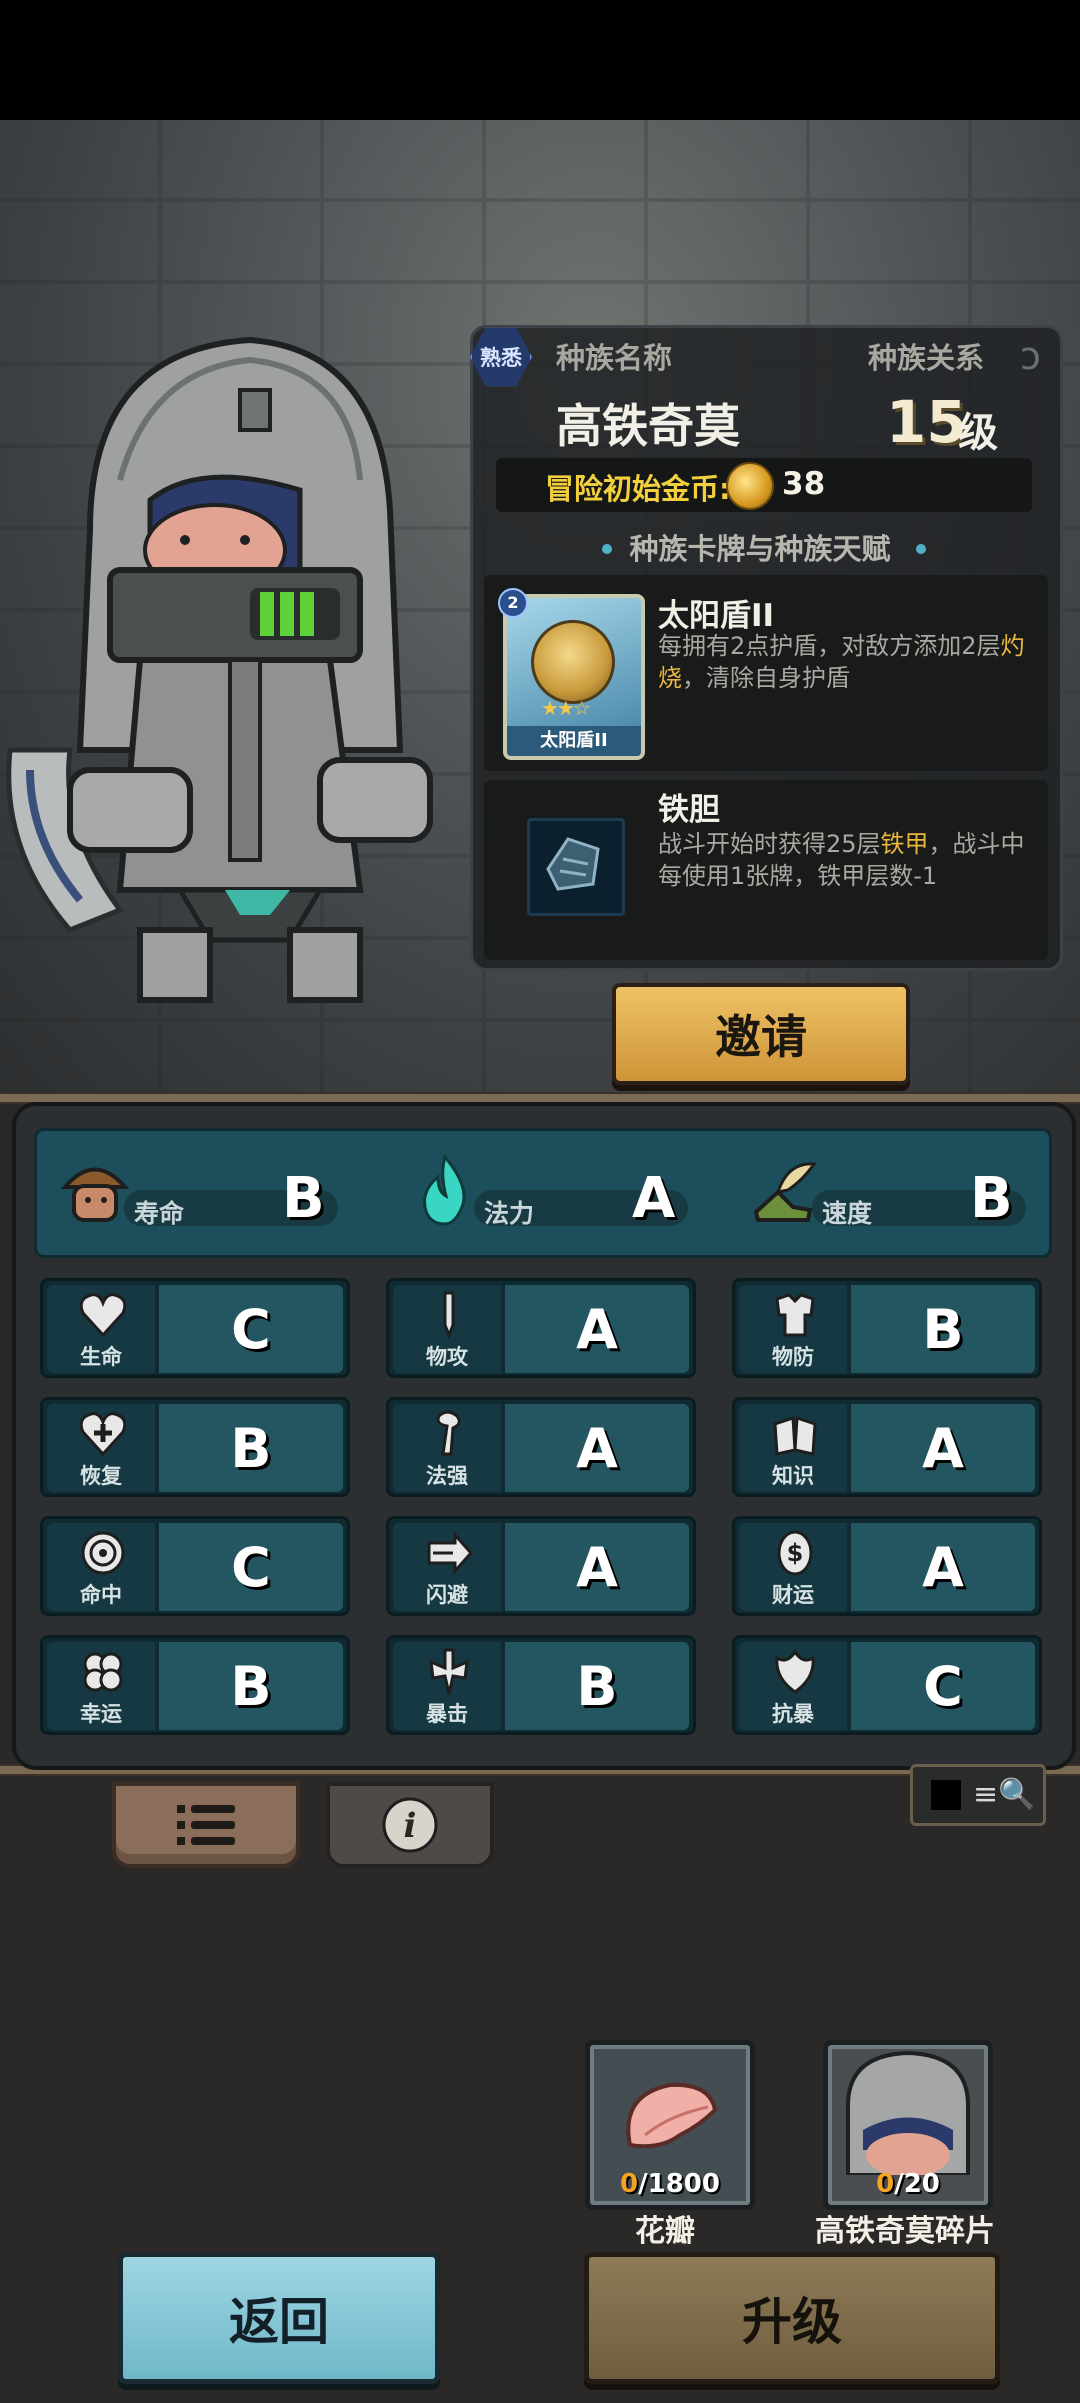 The height and width of the screenshot is (2403, 1080). Describe the element at coordinates (795, 1671) in the screenshot. I see `shield-flower-icon` at that location.